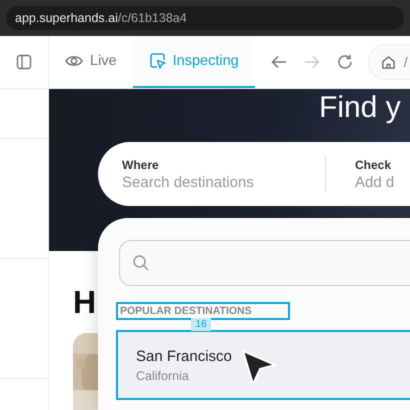 This screenshot has width=410, height=410. I want to click on address-bar: app.superhands.ai/c/61b138a4, so click(205, 18).